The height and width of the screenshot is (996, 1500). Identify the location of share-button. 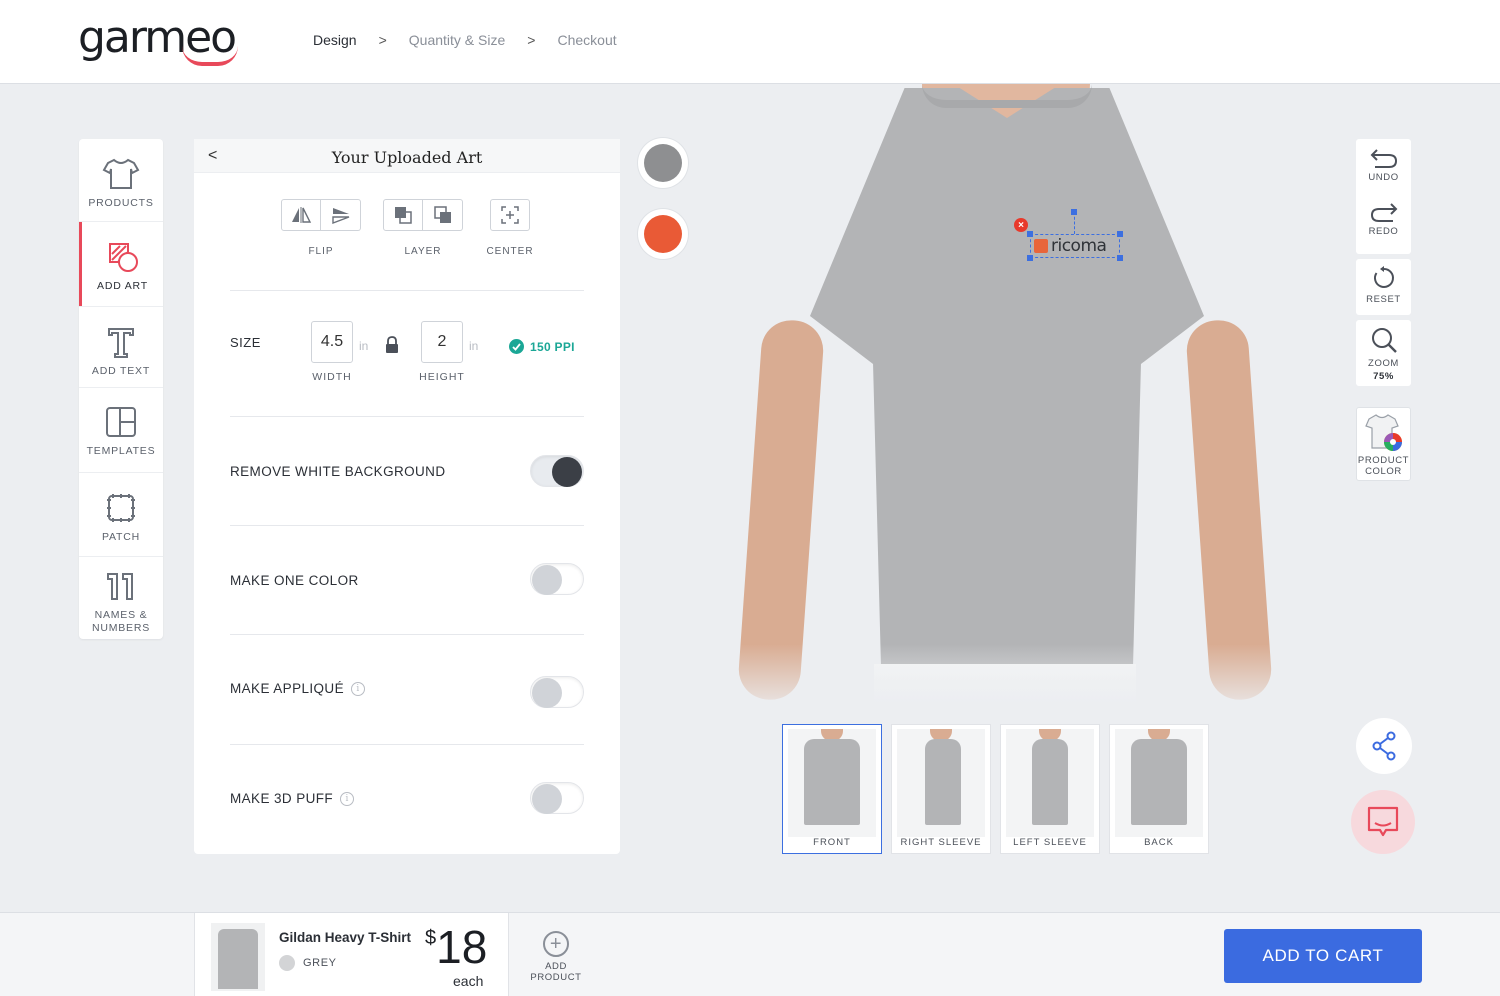
(1384, 746).